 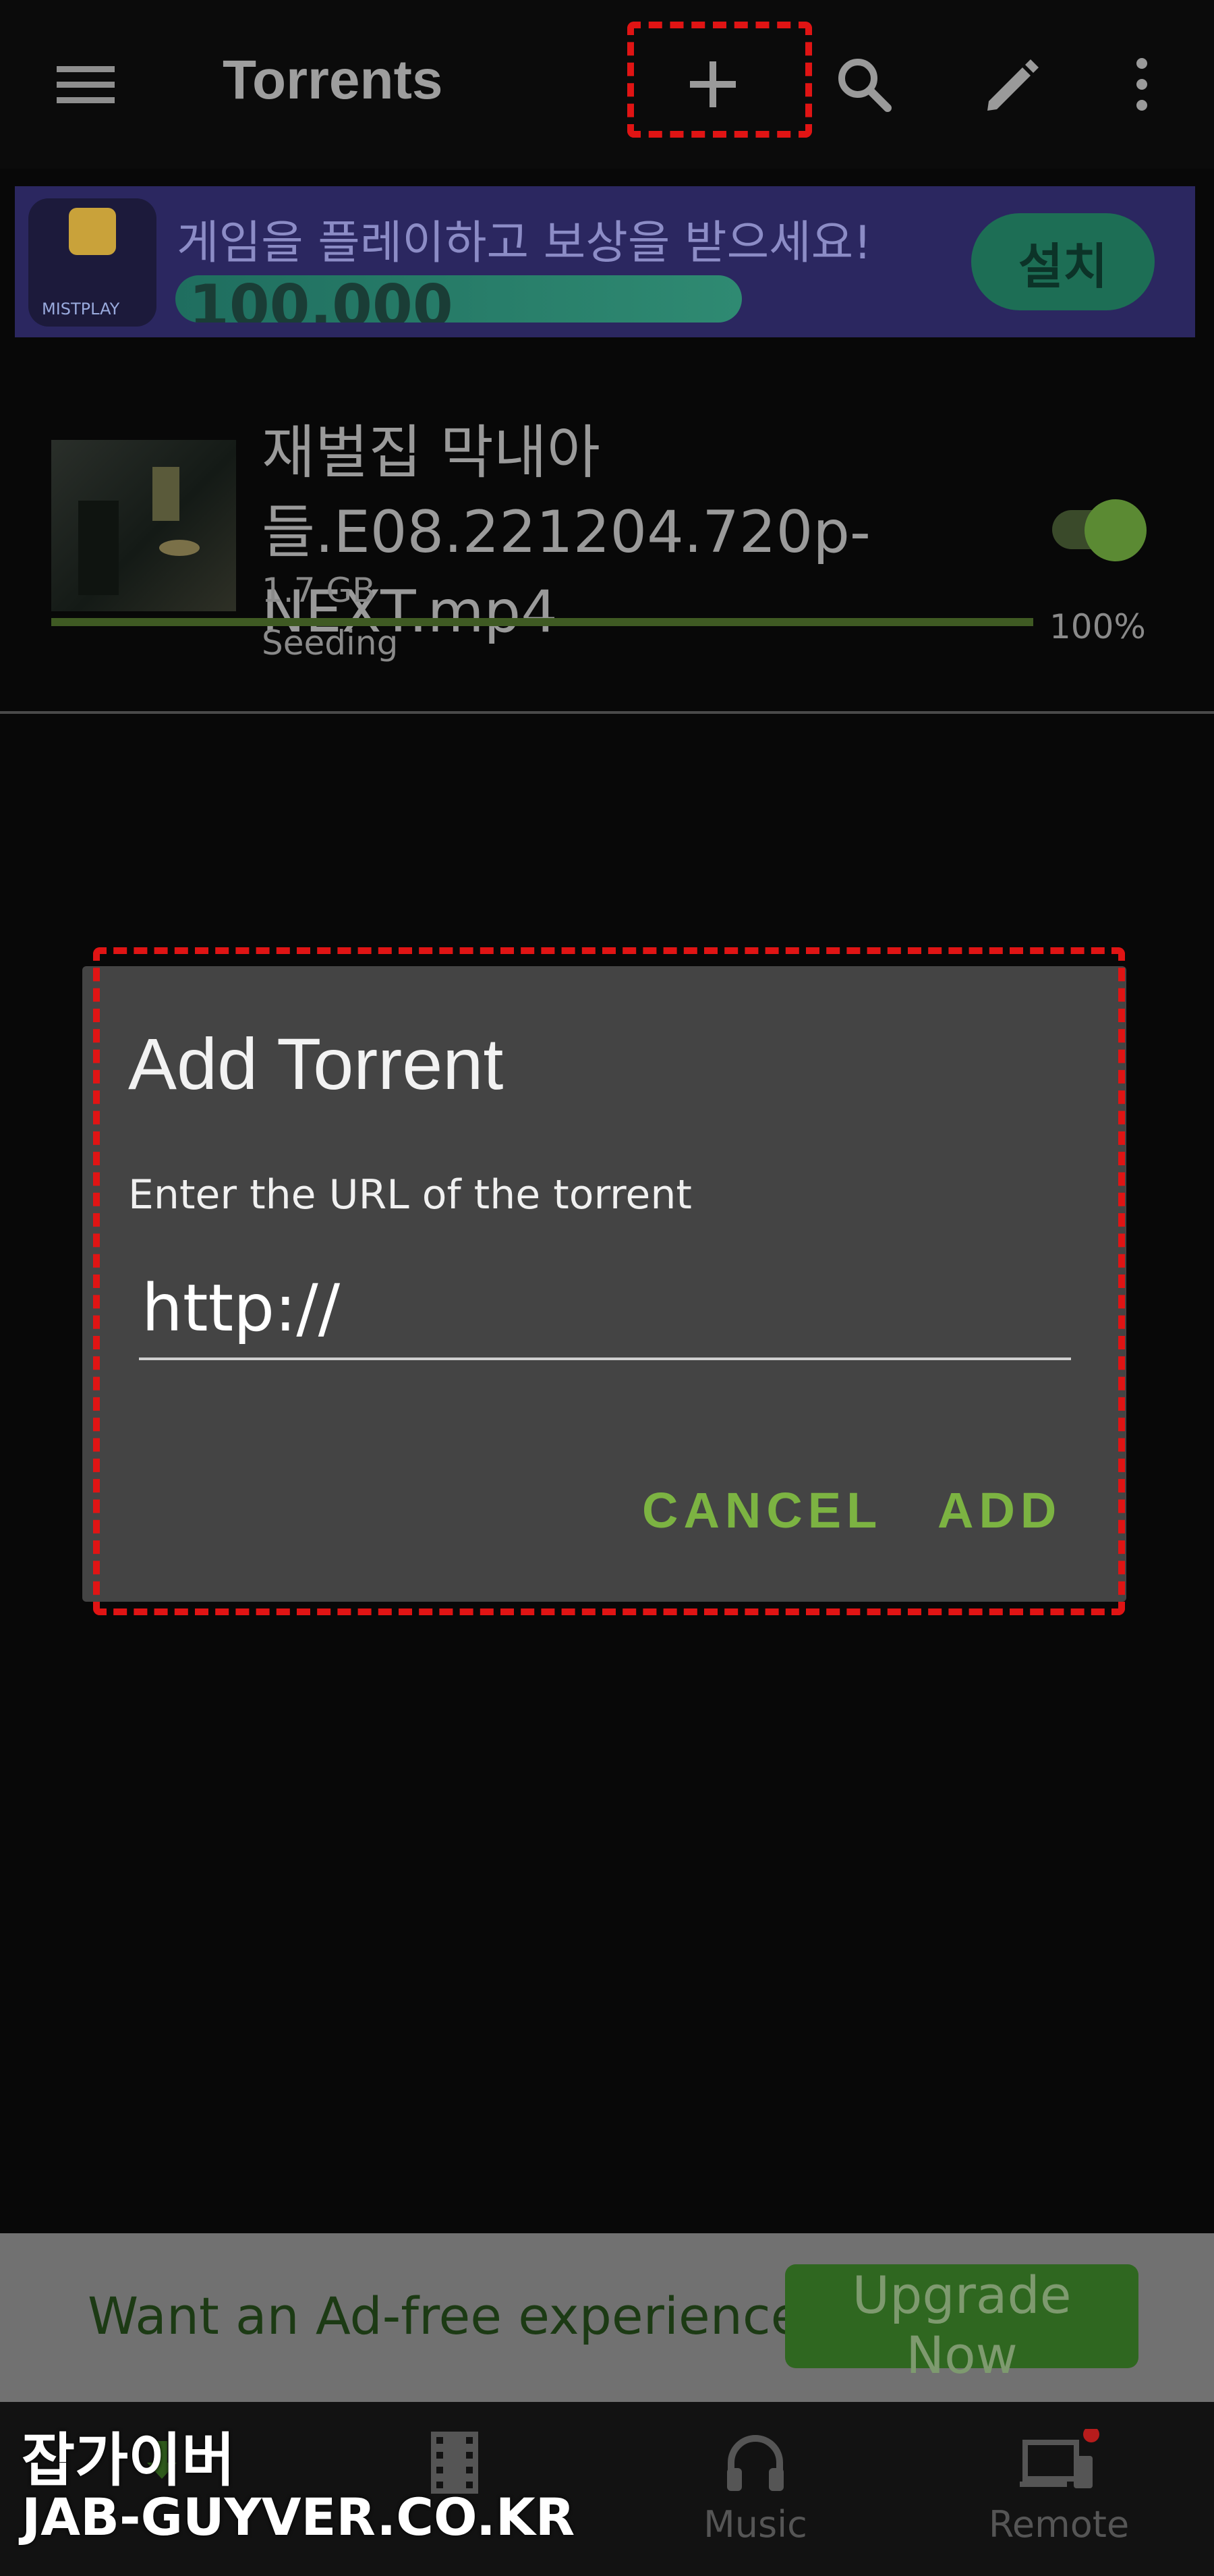 What do you see at coordinates (864, 84) in the screenshot?
I see `search-icon` at bounding box center [864, 84].